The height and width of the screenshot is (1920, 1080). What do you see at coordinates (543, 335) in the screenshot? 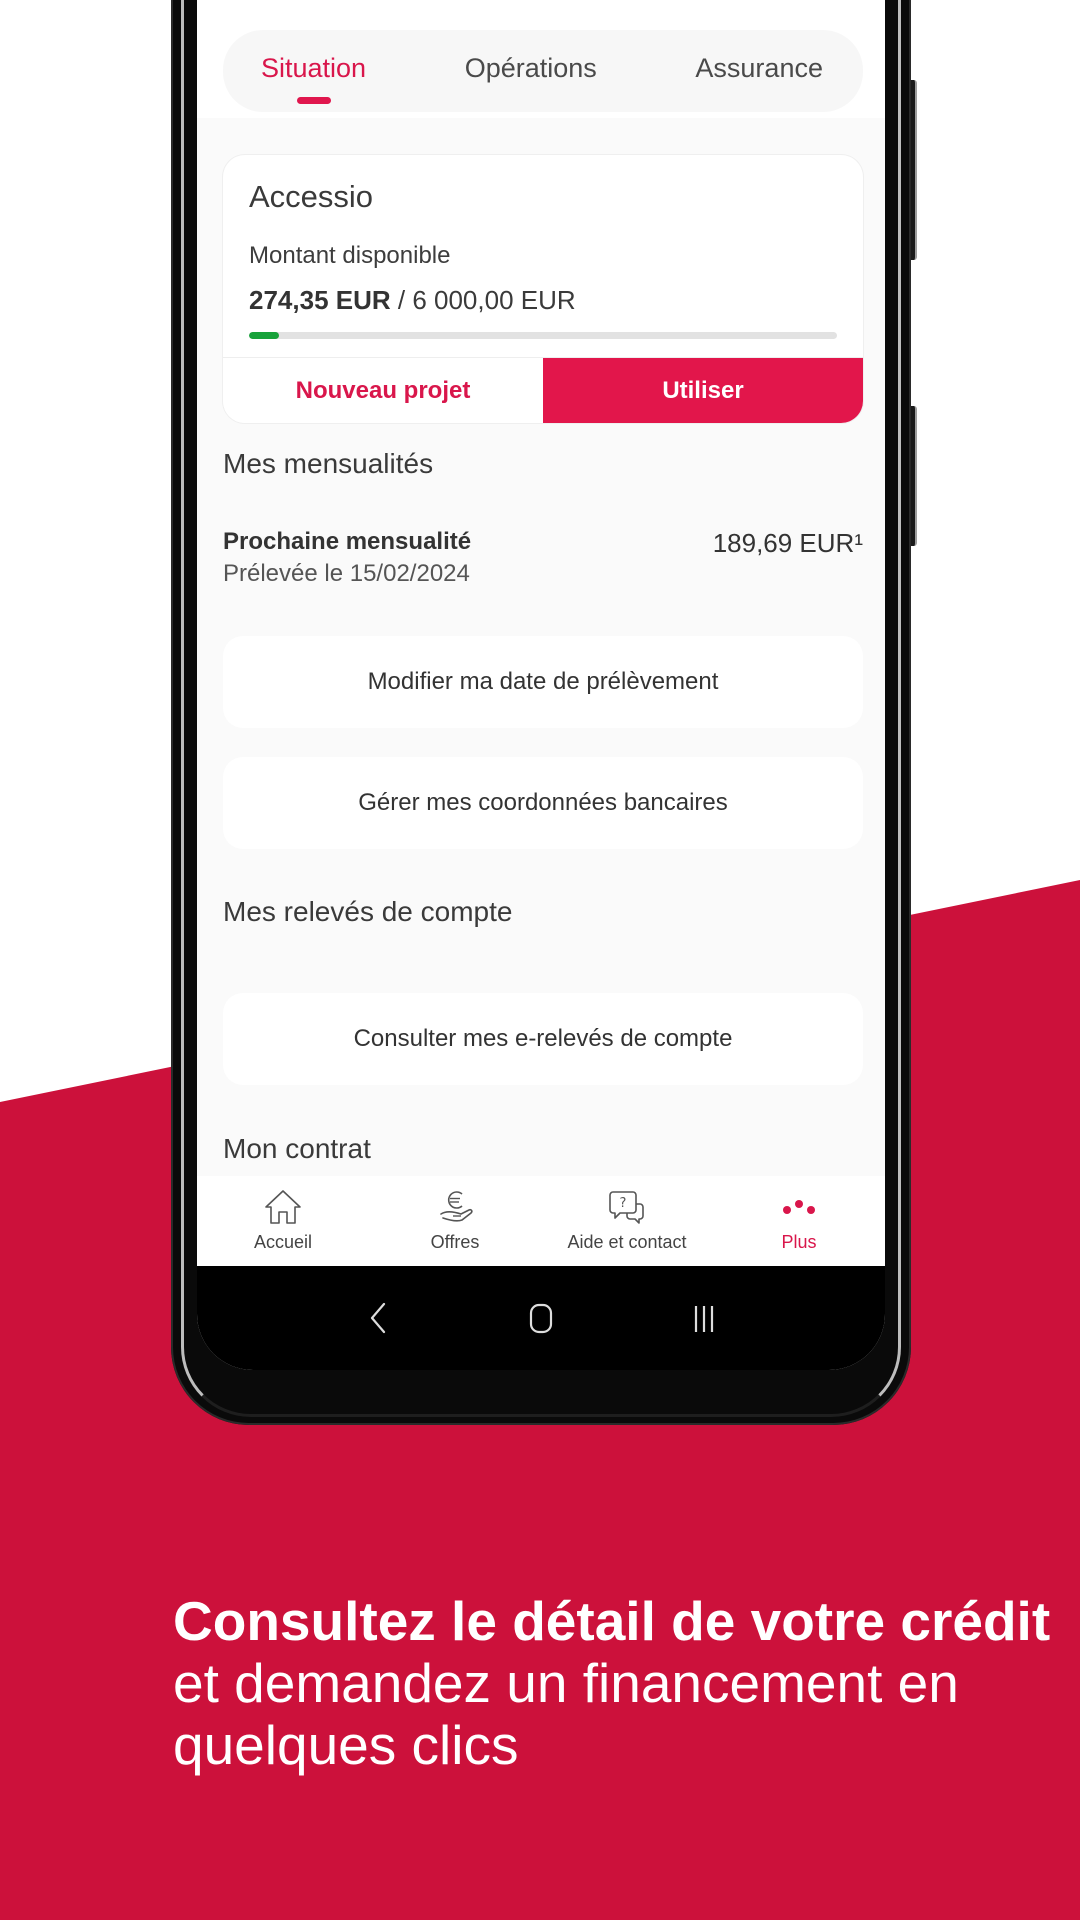
I see `available-progress-bar` at bounding box center [543, 335].